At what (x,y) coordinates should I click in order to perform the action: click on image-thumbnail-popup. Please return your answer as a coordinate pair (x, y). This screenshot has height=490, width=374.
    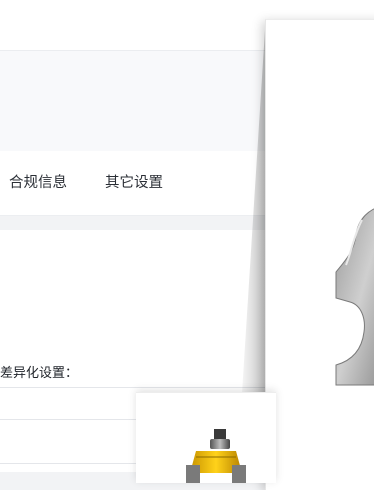
    Looking at the image, I should click on (206, 437).